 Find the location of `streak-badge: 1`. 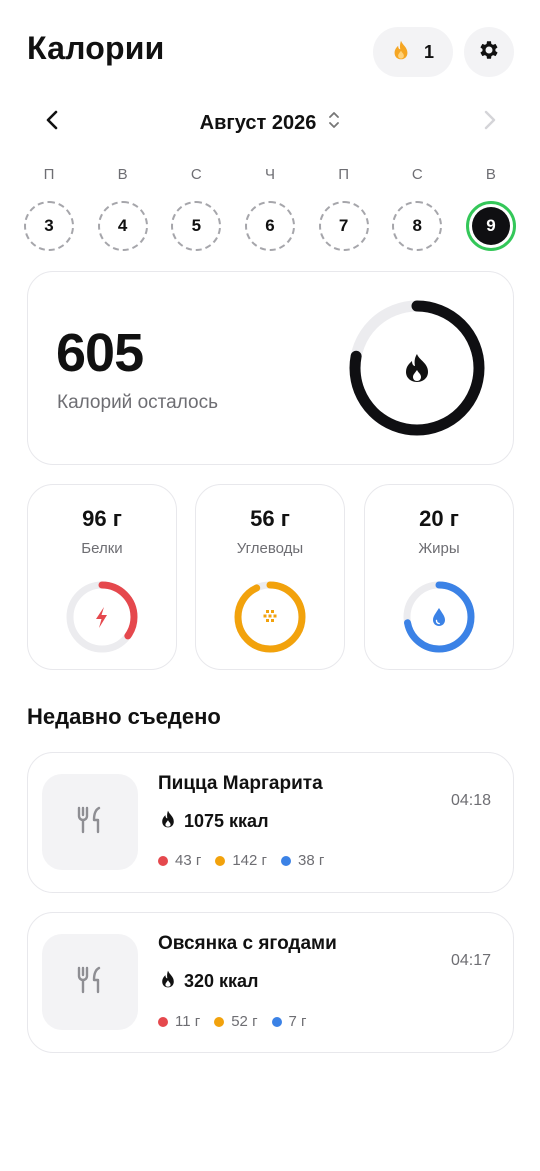

streak-badge: 1 is located at coordinates (413, 52).